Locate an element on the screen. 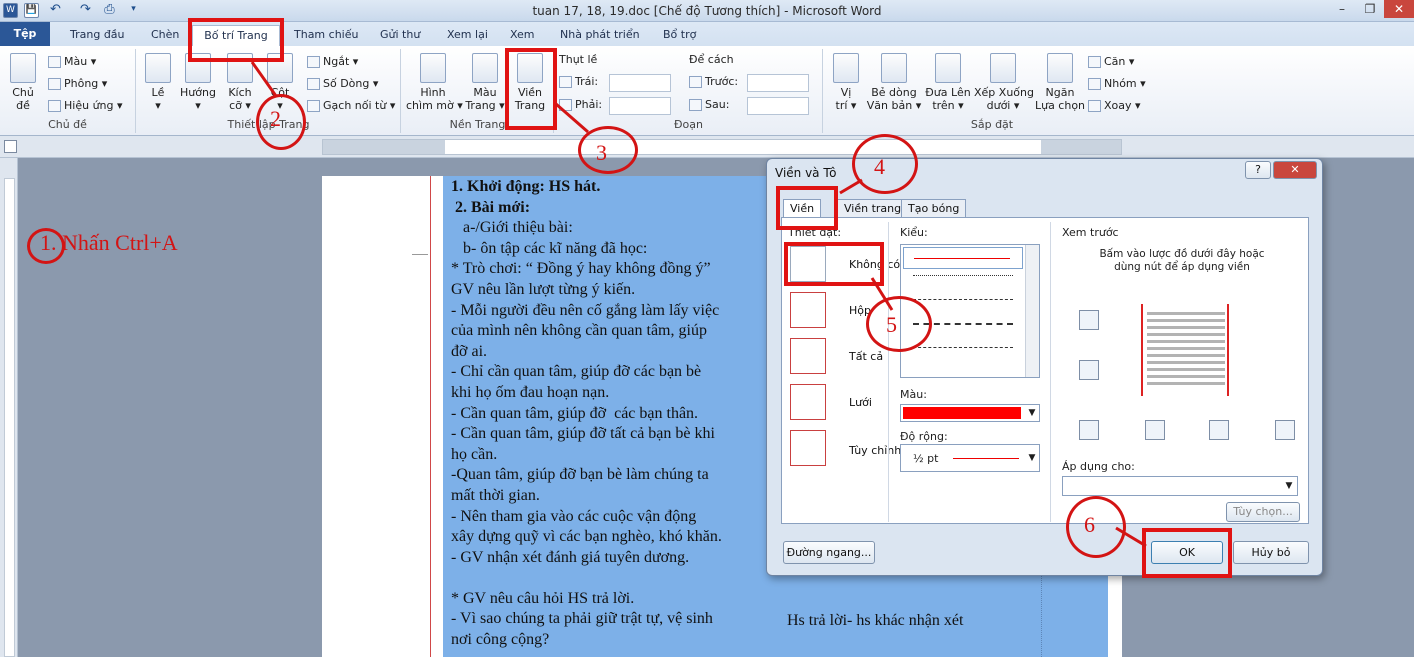 This screenshot has height=657, width=1414. step2-circle is located at coordinates (281, 122).